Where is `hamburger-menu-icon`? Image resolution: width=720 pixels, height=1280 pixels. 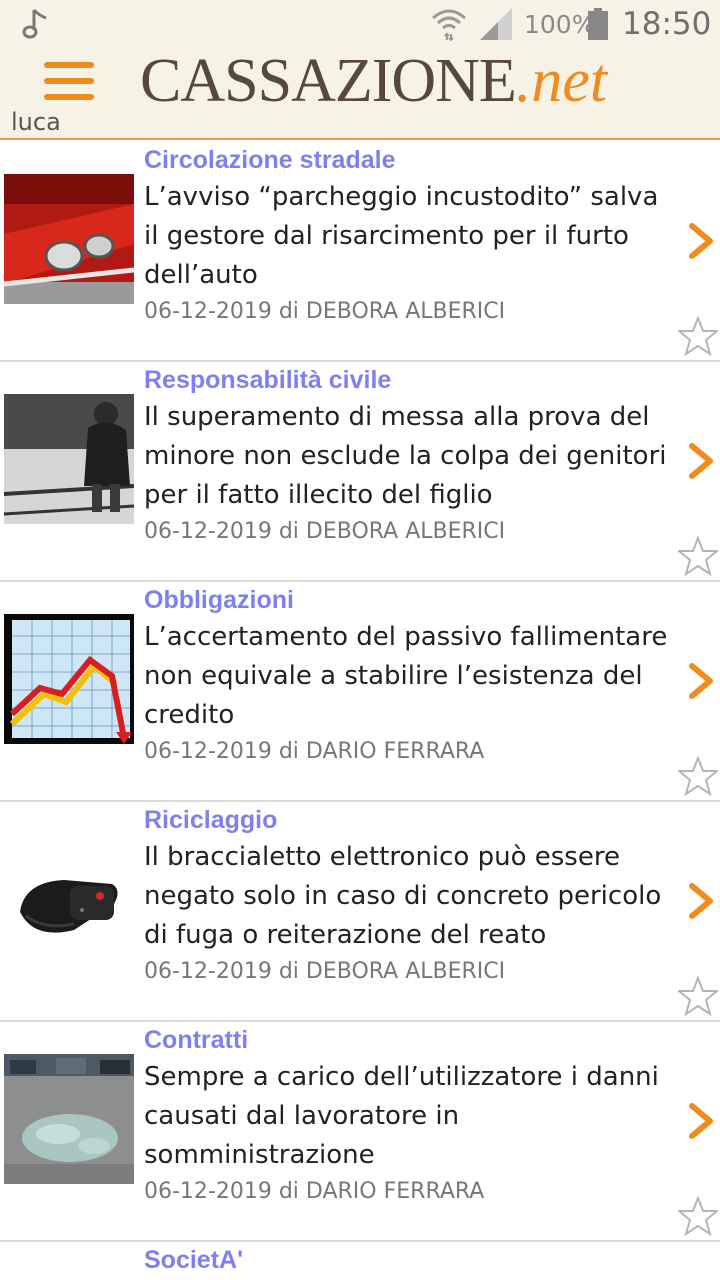 hamburger-menu-icon is located at coordinates (69, 65).